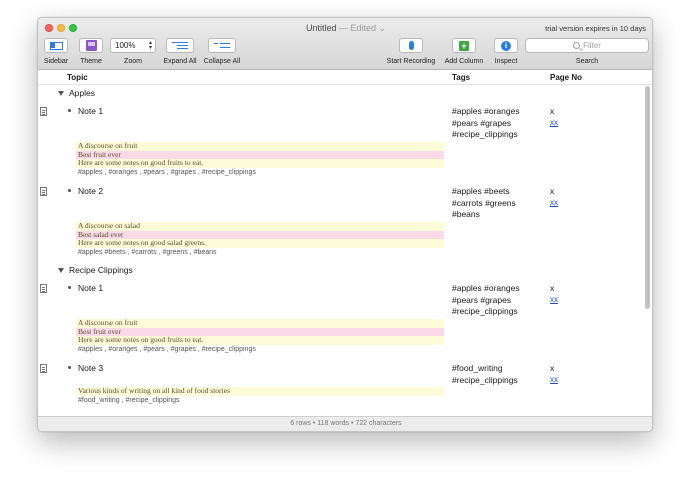  Describe the element at coordinates (647, 197) in the screenshot. I see `vertical-scrollbar` at that location.